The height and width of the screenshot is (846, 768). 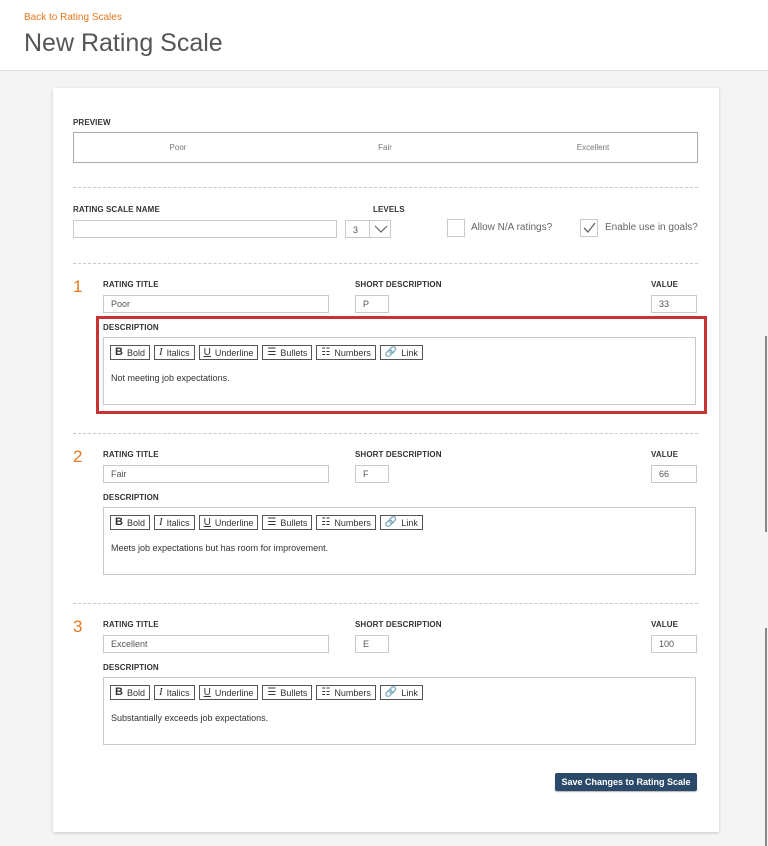 I want to click on short-description-input: E, so click(x=372, y=644).